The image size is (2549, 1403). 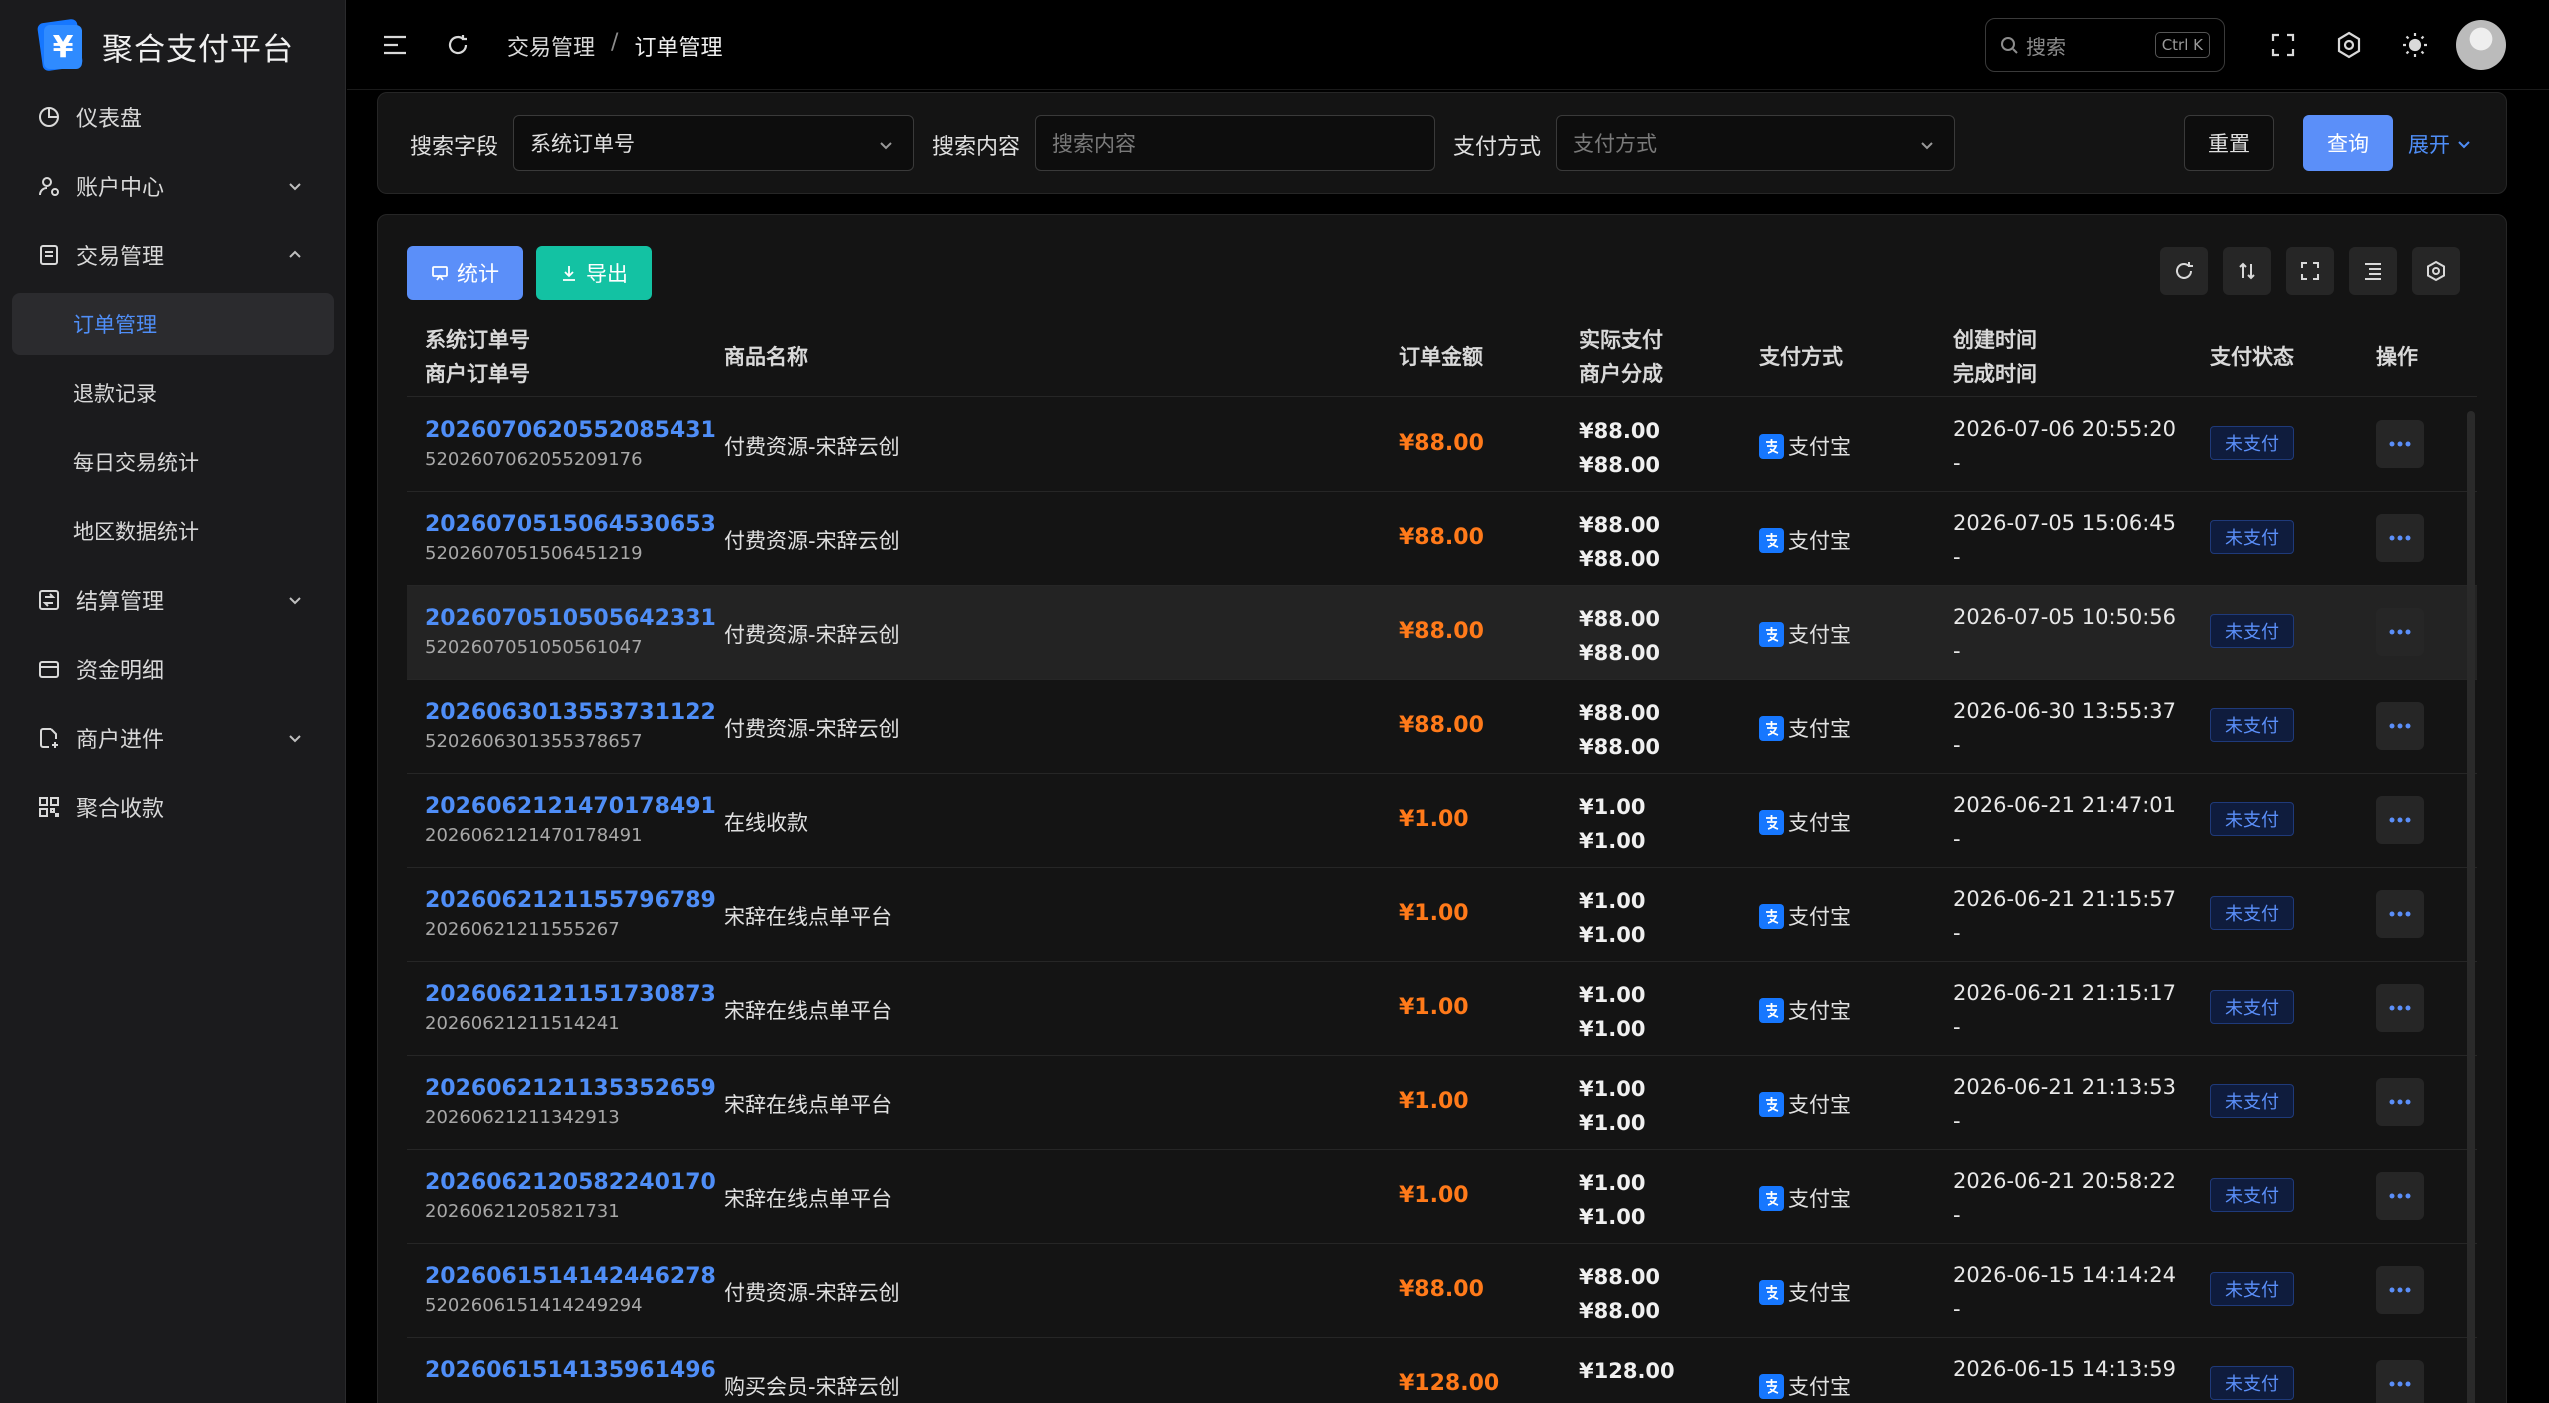 I want to click on order-no-link: 2026070620552085431, so click(x=570, y=430).